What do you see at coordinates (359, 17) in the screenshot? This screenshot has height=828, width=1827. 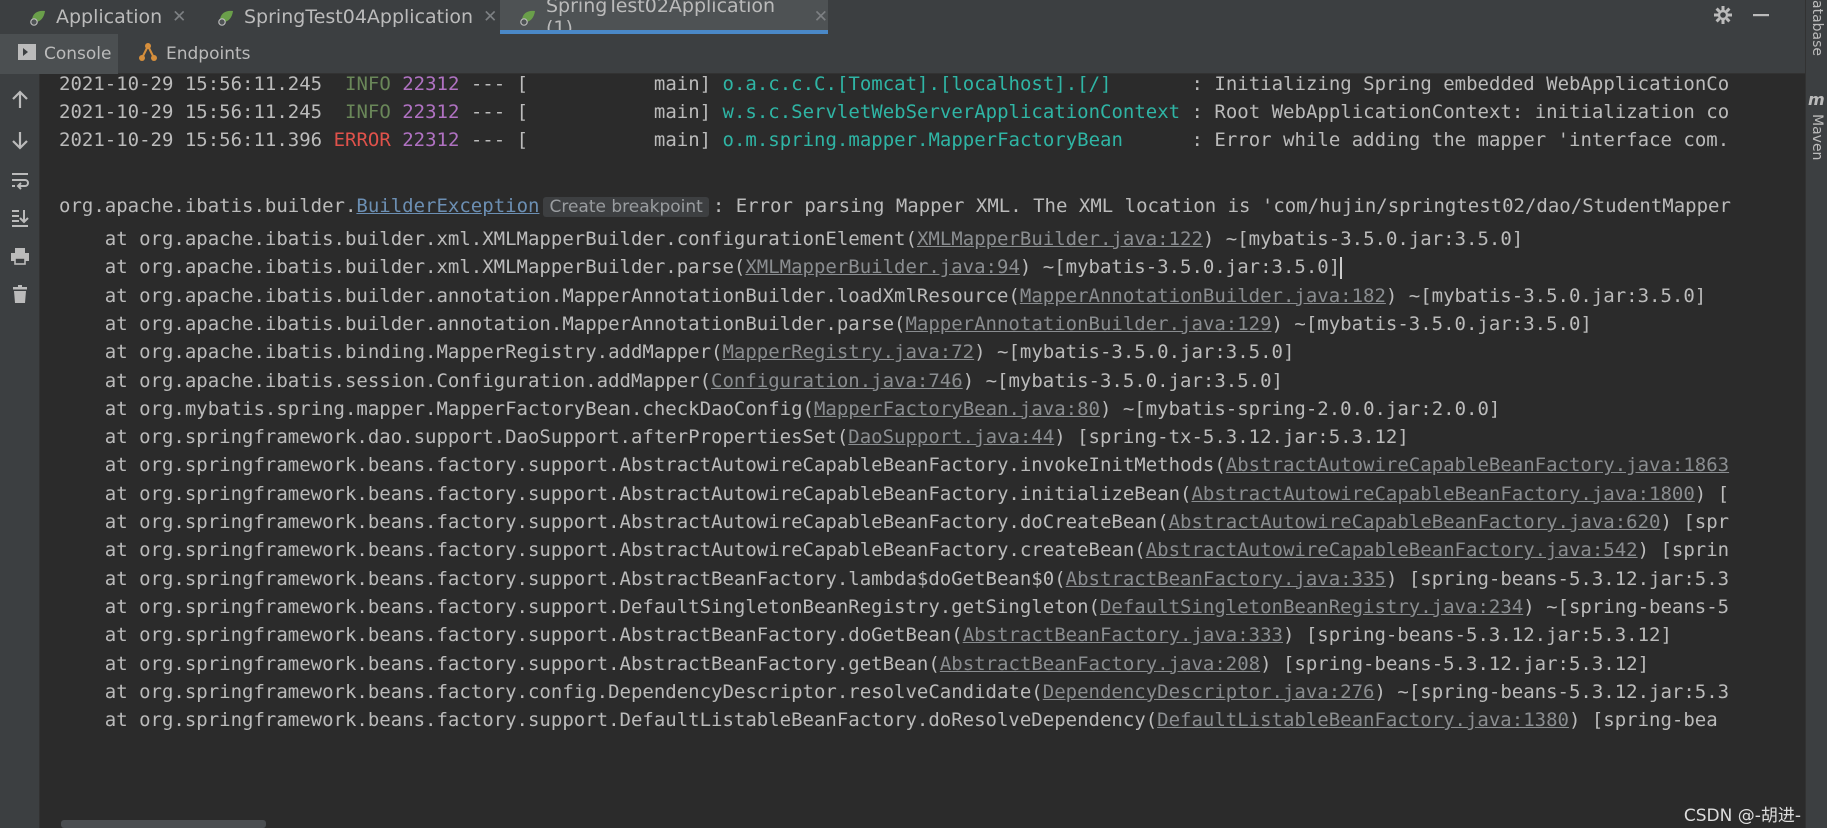 I see `tab-label: SpringTest04Application` at bounding box center [359, 17].